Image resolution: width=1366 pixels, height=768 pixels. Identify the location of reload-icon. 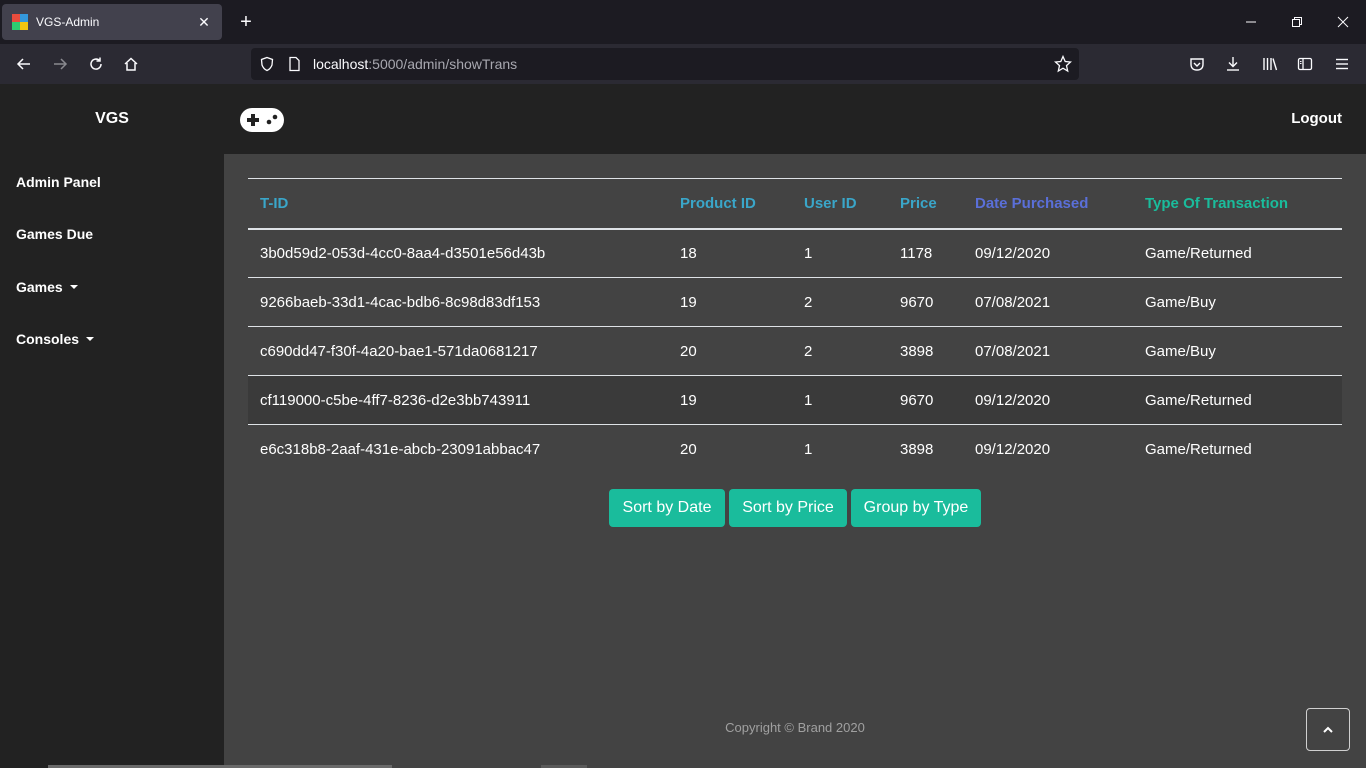
(96, 64).